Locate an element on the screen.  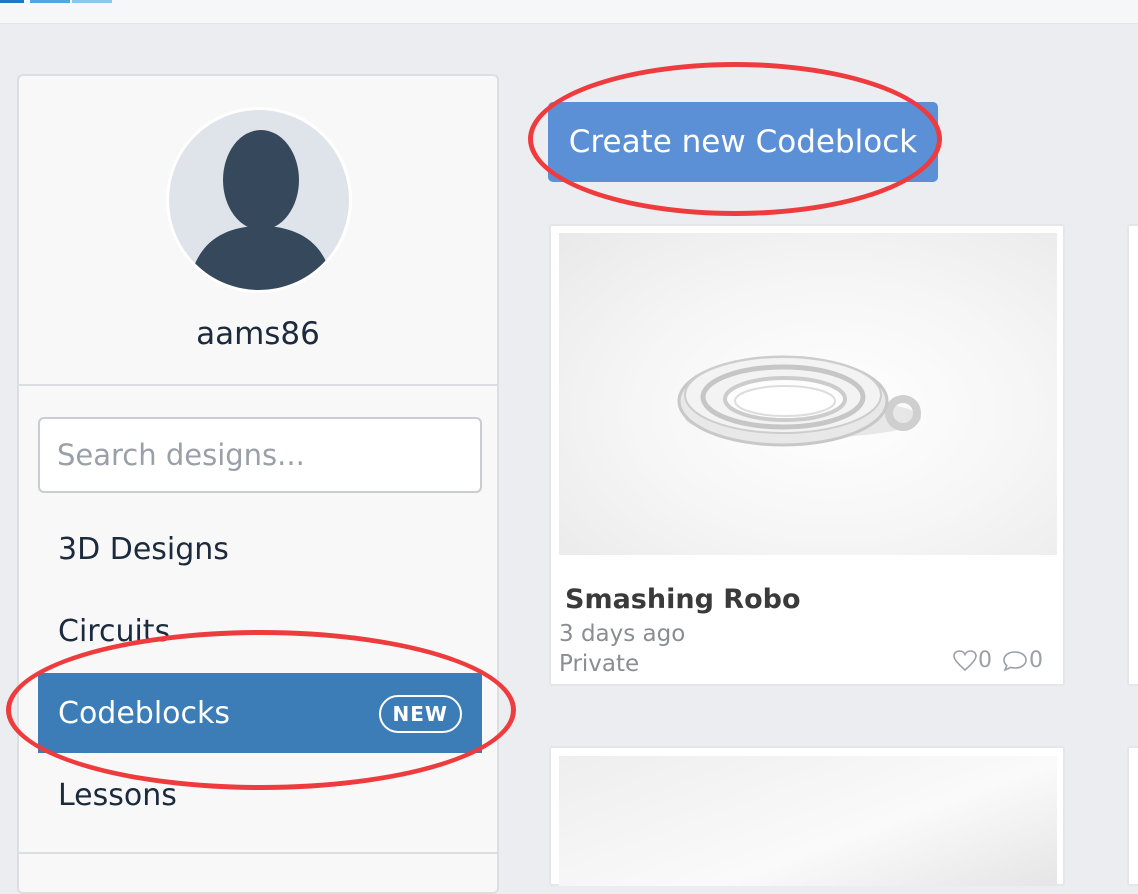
design-date: 3 days ago is located at coordinates (622, 634).